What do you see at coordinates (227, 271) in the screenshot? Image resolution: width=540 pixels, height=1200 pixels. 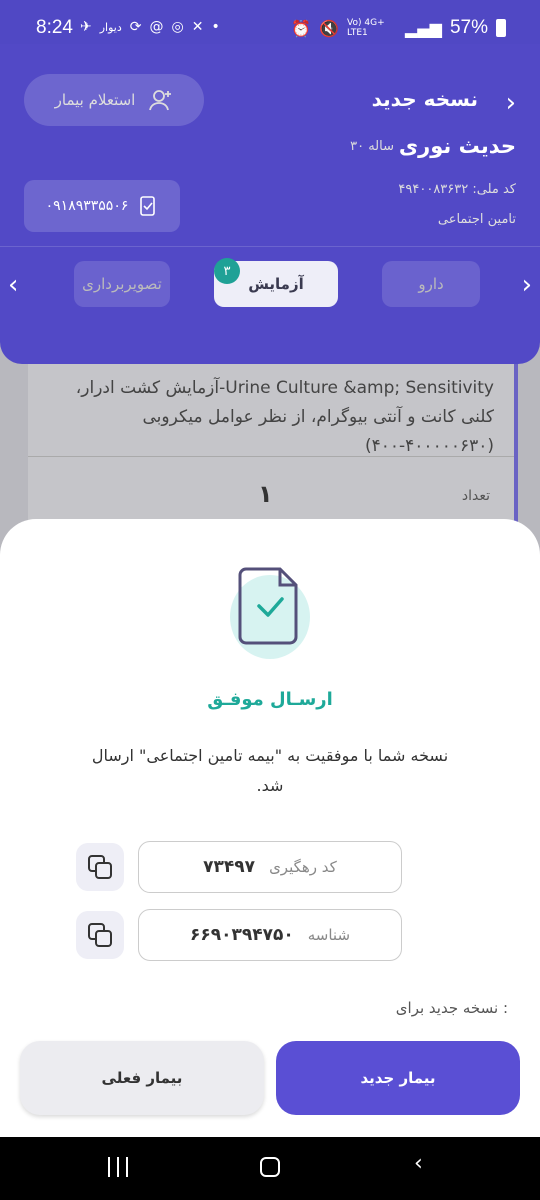 I see `lab-count-badge: ۳` at bounding box center [227, 271].